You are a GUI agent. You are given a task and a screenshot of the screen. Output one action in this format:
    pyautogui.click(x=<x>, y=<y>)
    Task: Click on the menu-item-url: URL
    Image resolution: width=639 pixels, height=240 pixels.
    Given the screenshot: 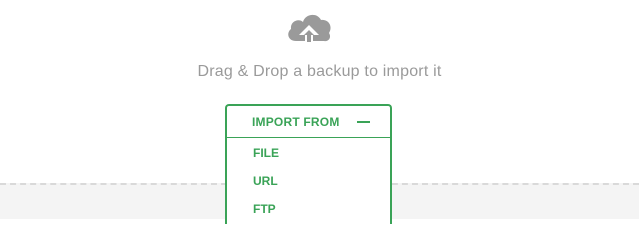 What is the action you would take?
    pyautogui.click(x=308, y=181)
    